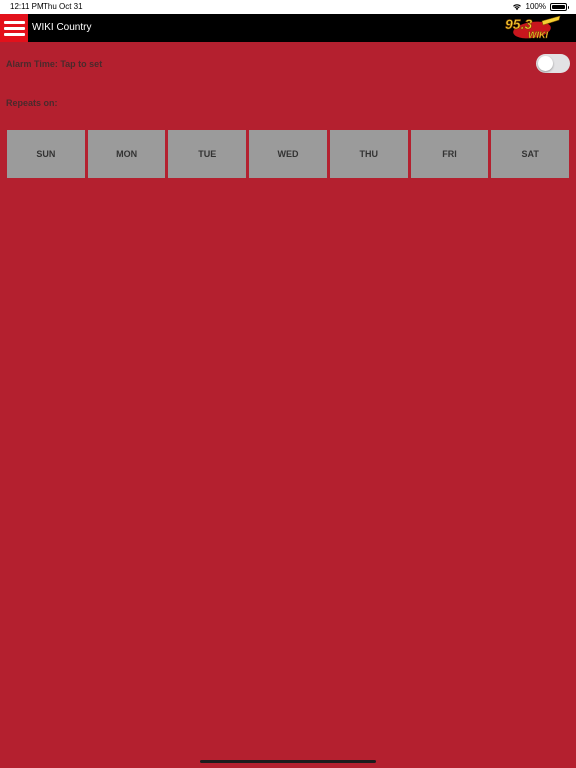  What do you see at coordinates (207, 154) in the screenshot?
I see `day-button-tue: TUE` at bounding box center [207, 154].